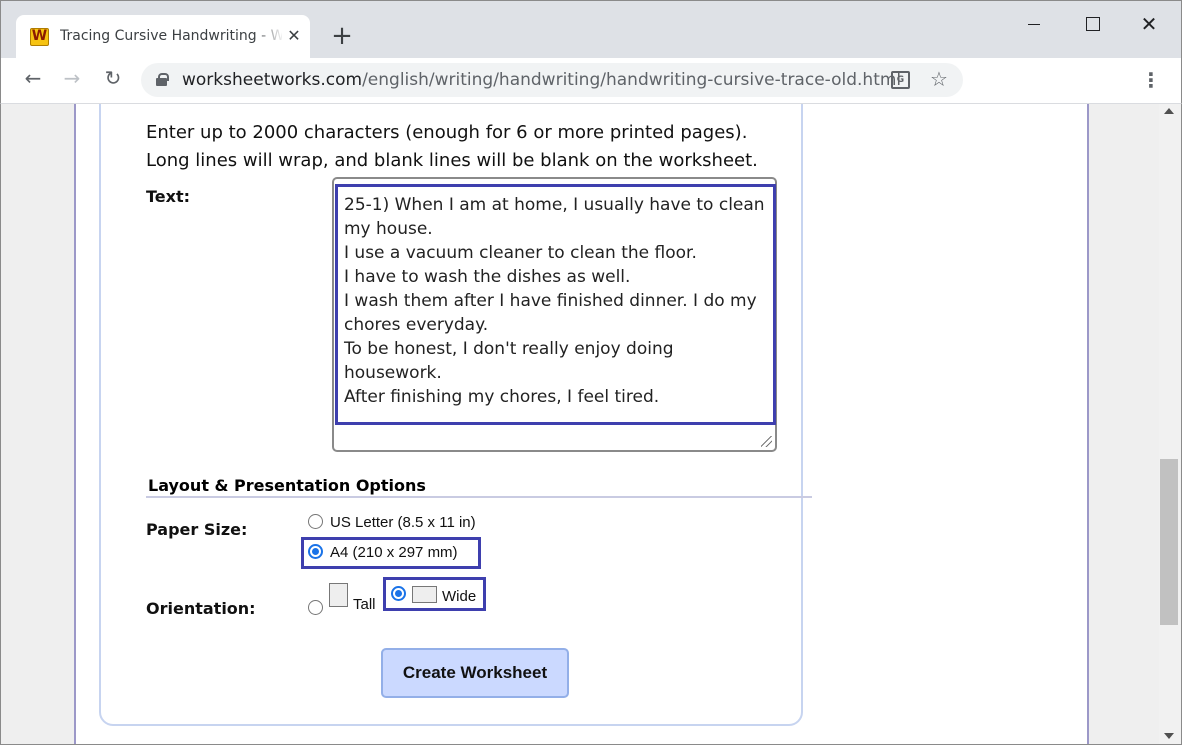 The height and width of the screenshot is (745, 1182). What do you see at coordinates (342, 36) in the screenshot?
I see `new-tab-plus-icon: +` at bounding box center [342, 36].